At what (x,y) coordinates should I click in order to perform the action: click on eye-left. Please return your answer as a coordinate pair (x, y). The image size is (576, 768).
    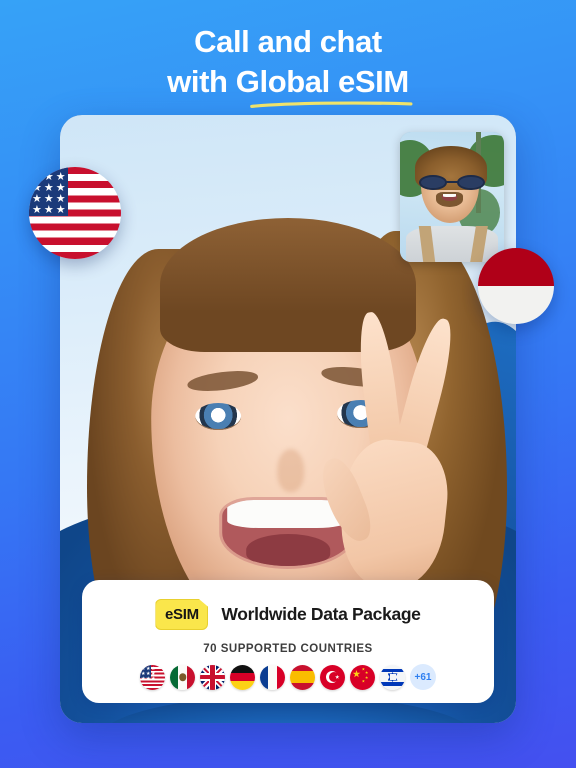
    Looking at the image, I should click on (218, 416).